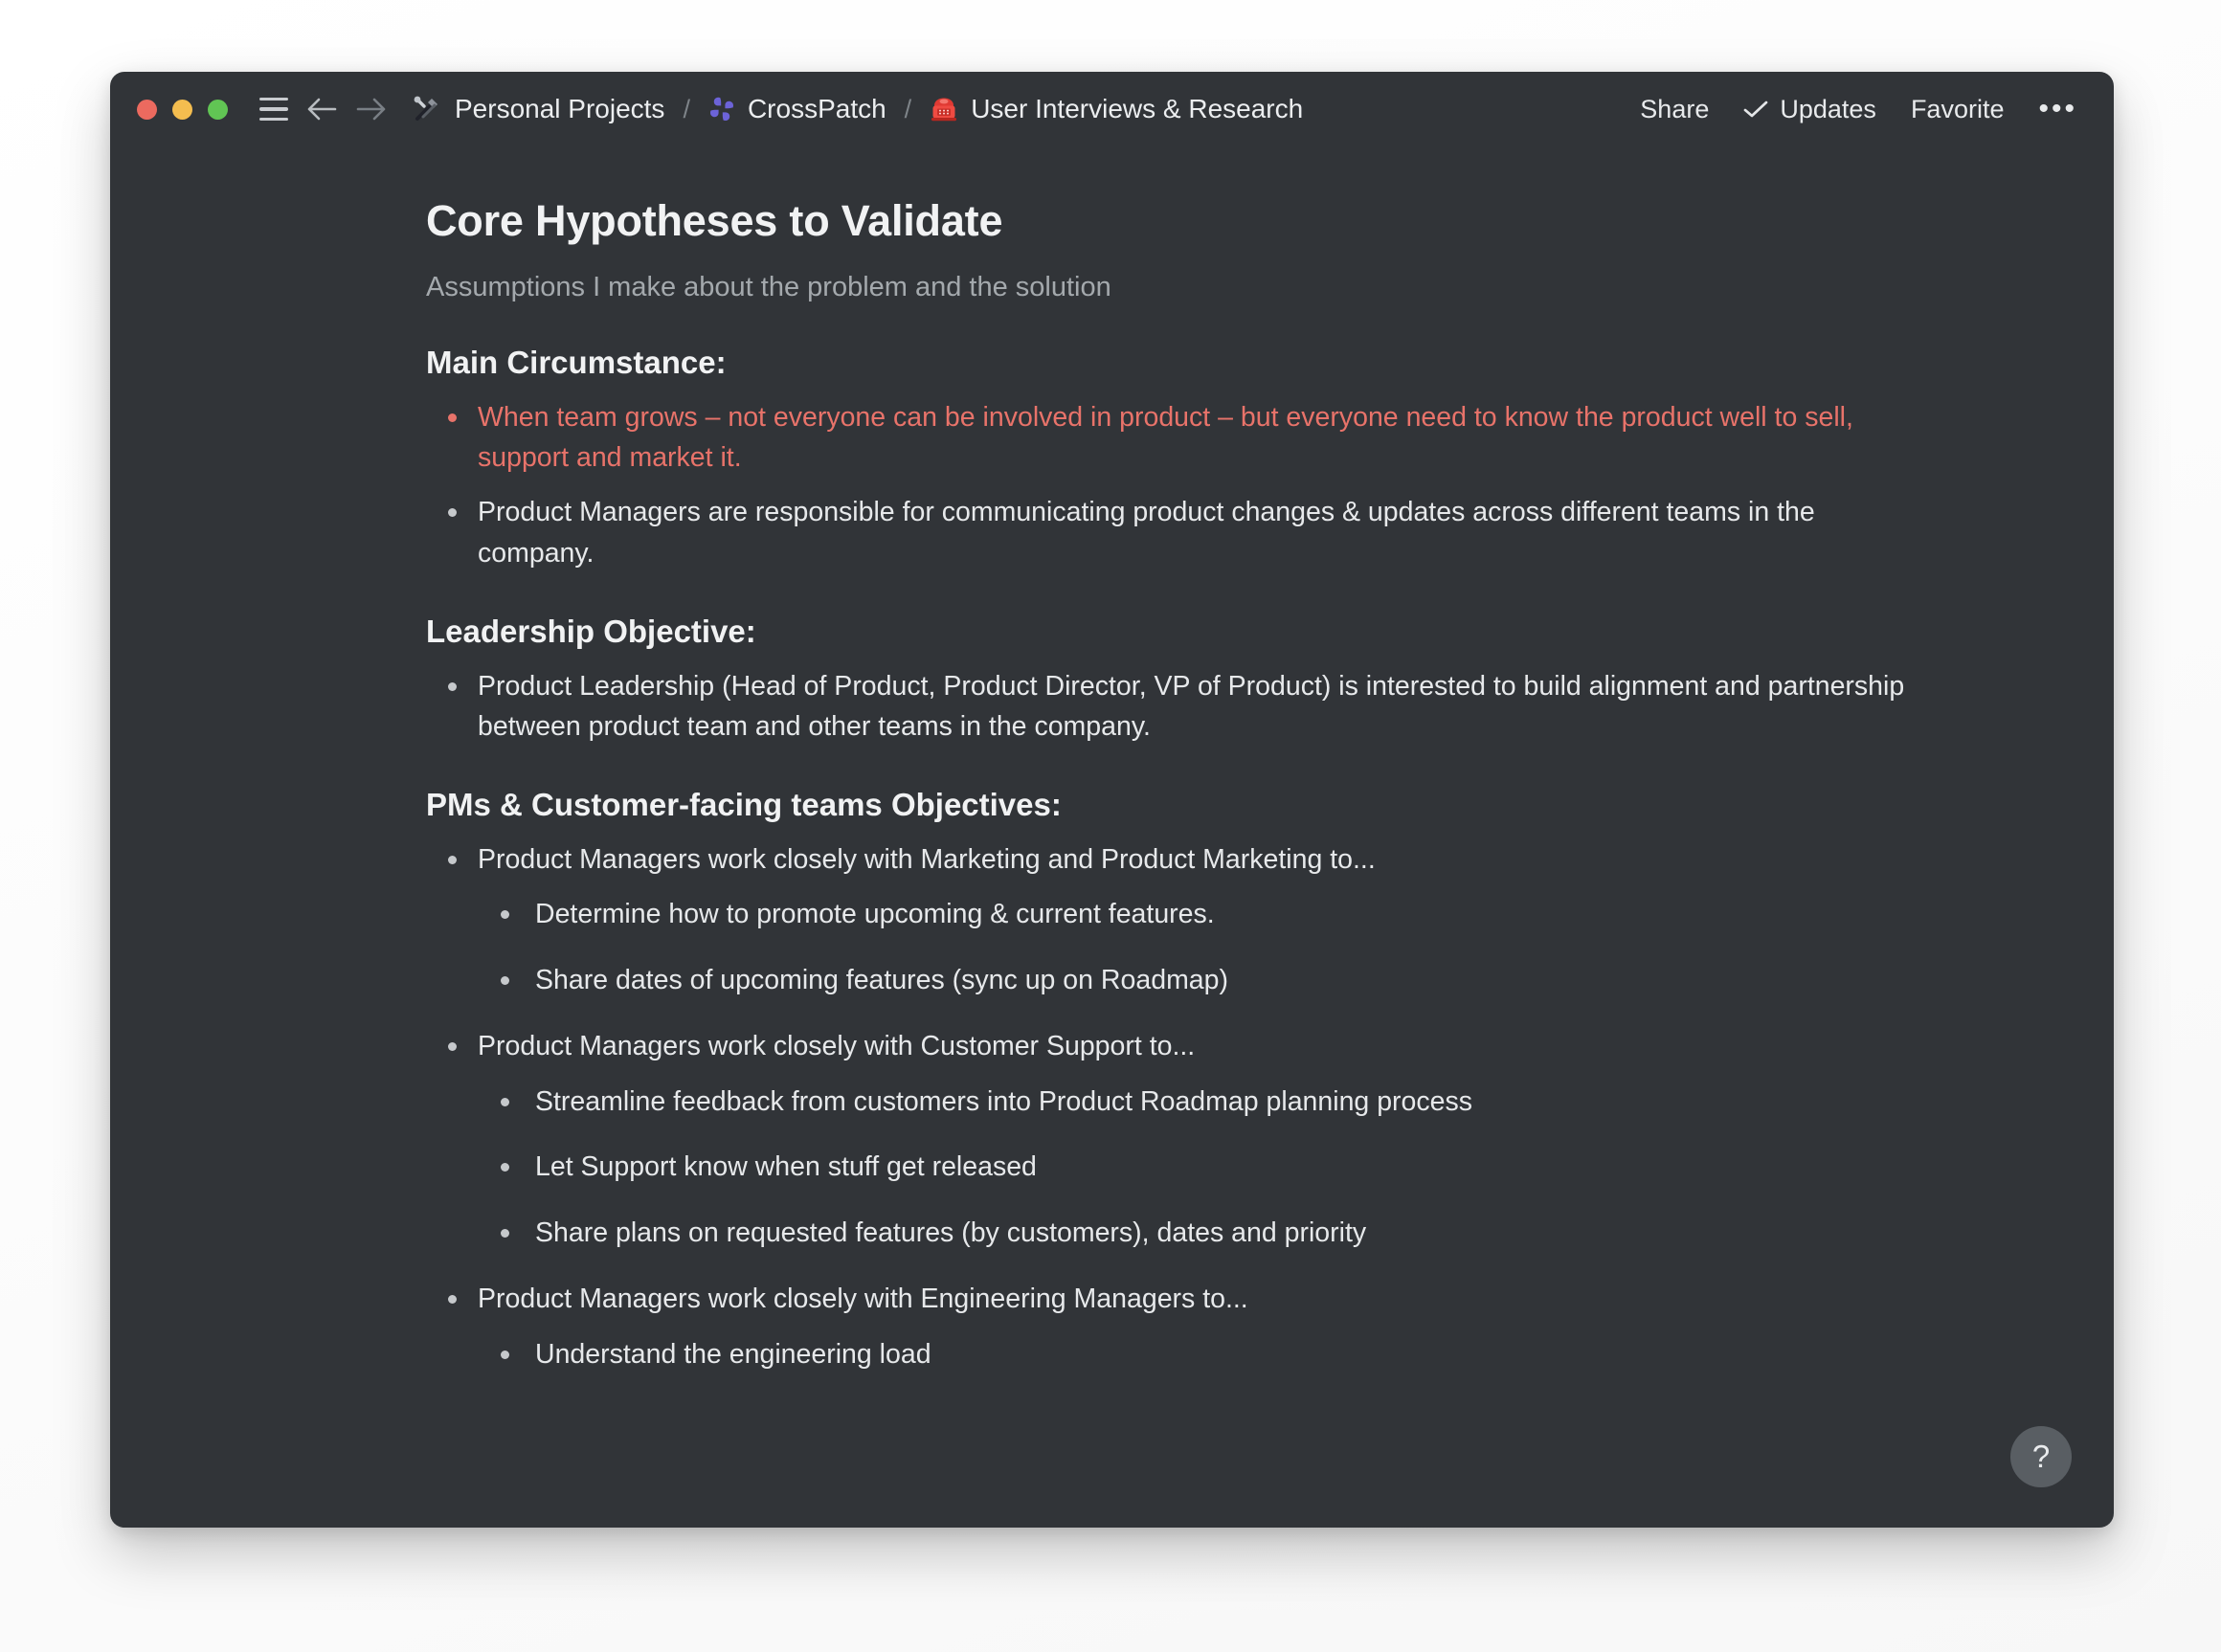  What do you see at coordinates (560, 108) in the screenshot?
I see `breadcrumb-label: Personal Projects` at bounding box center [560, 108].